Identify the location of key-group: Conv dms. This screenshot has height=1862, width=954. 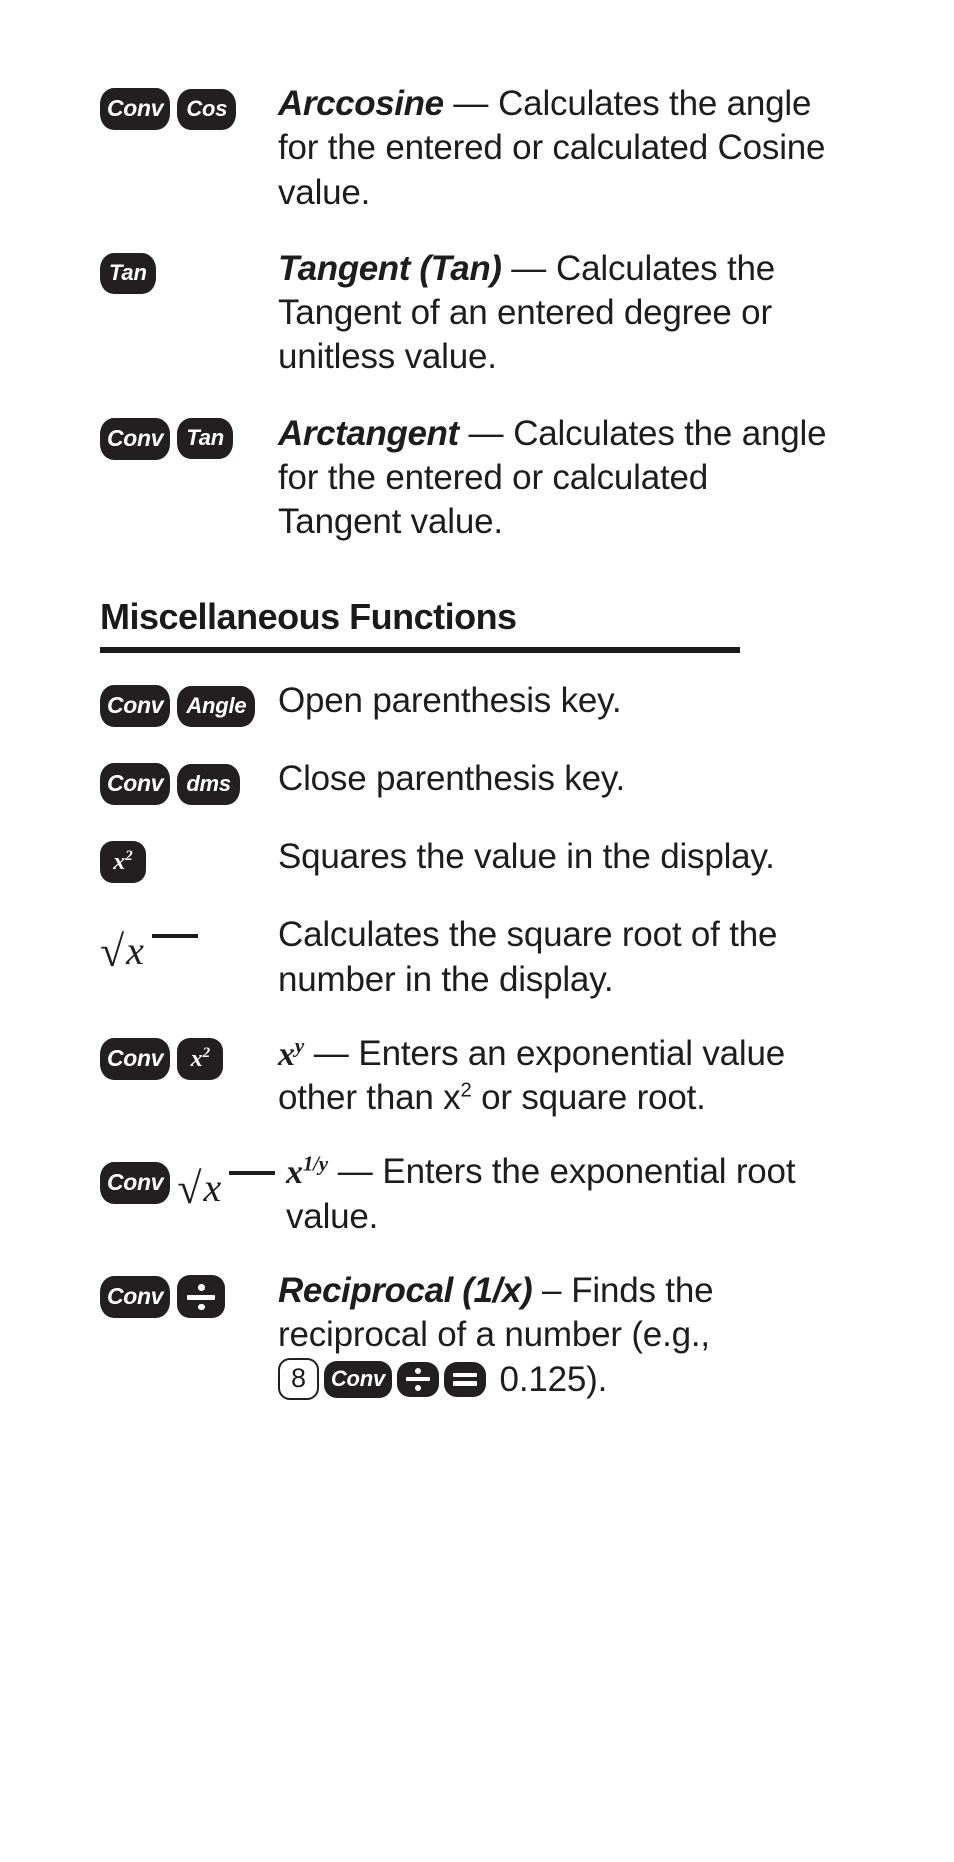
(189, 781).